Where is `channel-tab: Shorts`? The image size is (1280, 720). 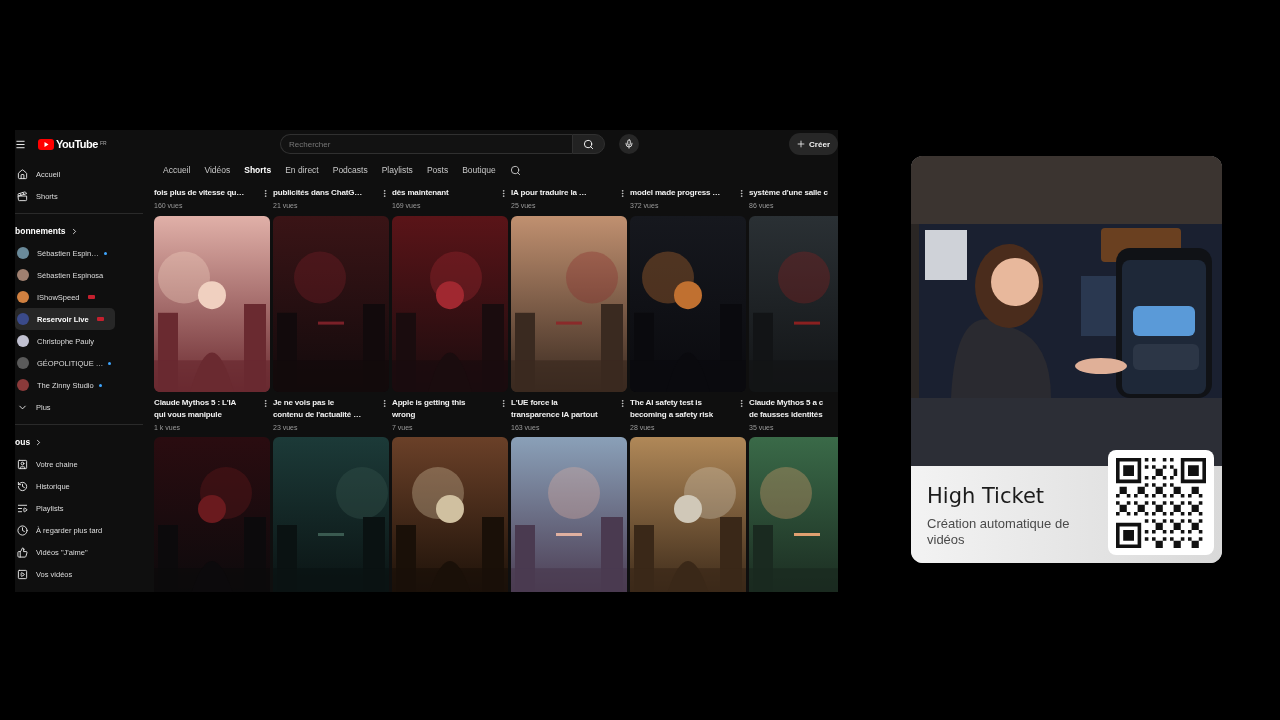
channel-tab: Shorts is located at coordinates (258, 170).